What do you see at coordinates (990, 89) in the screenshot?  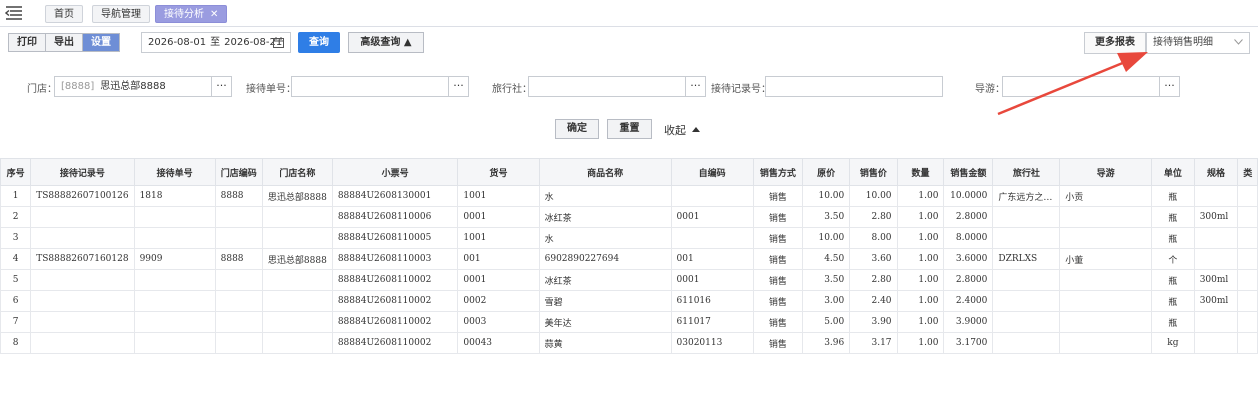 I see `guide-label: 导游：` at bounding box center [990, 89].